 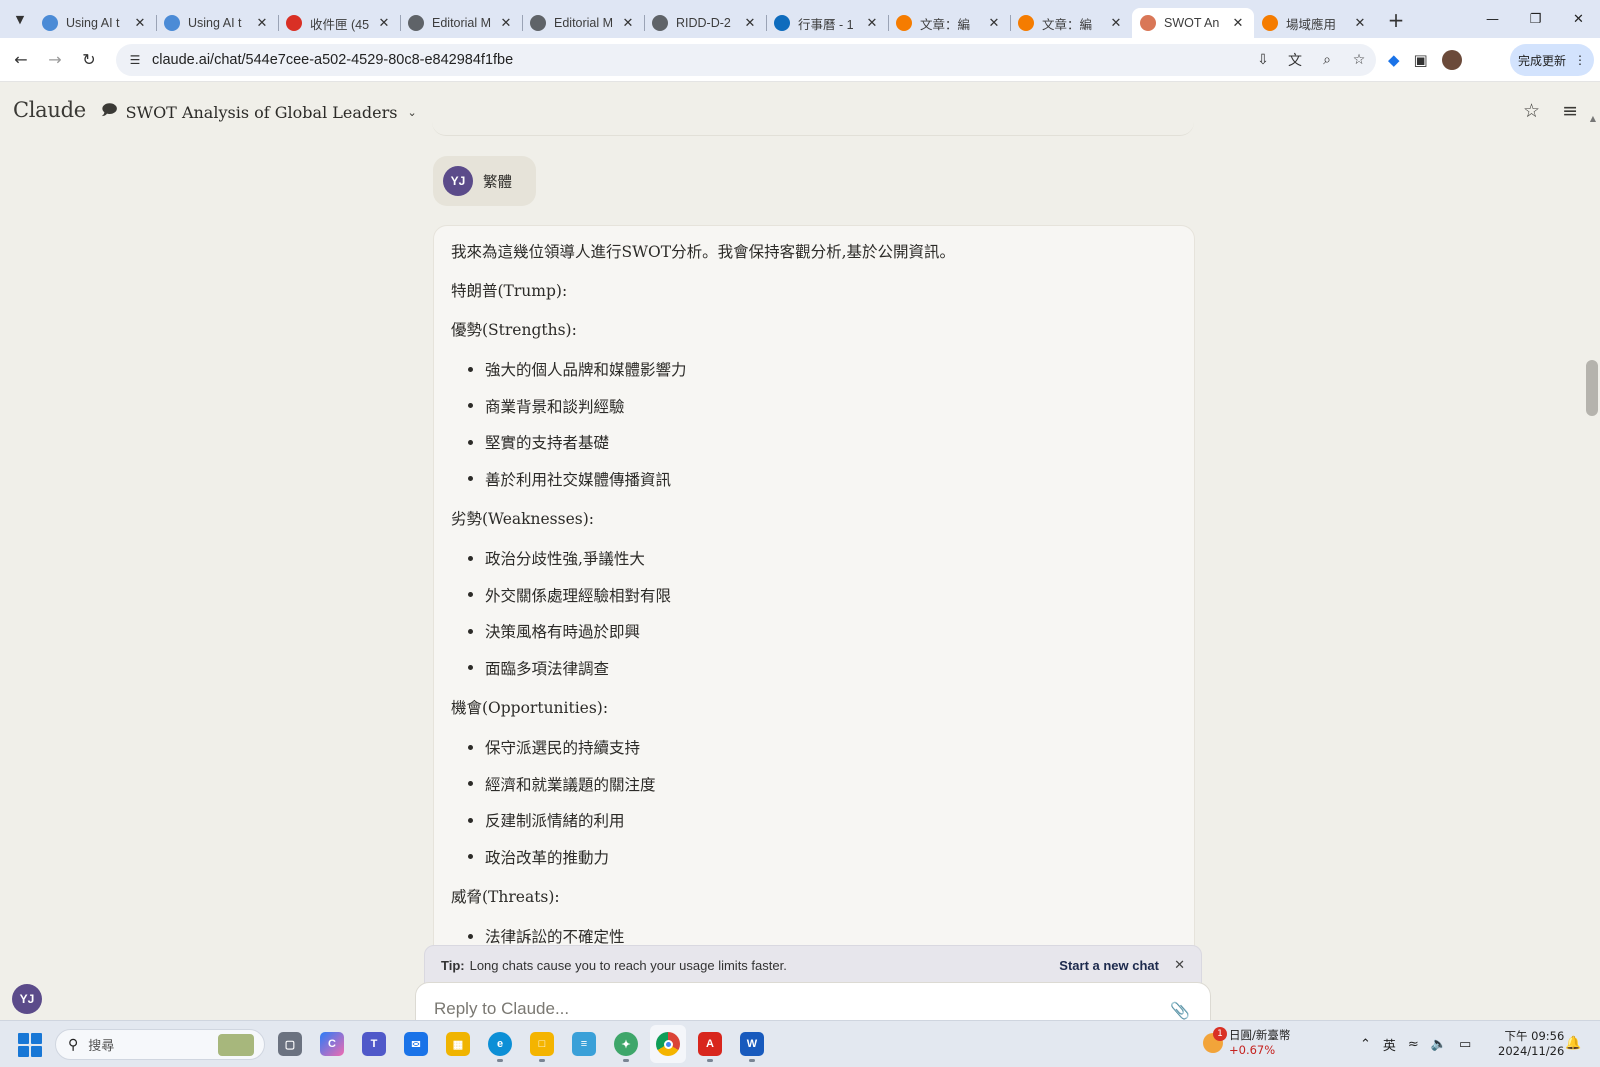 I want to click on reply-composer: Reply to Claude... 📎, so click(x=813, y=1001).